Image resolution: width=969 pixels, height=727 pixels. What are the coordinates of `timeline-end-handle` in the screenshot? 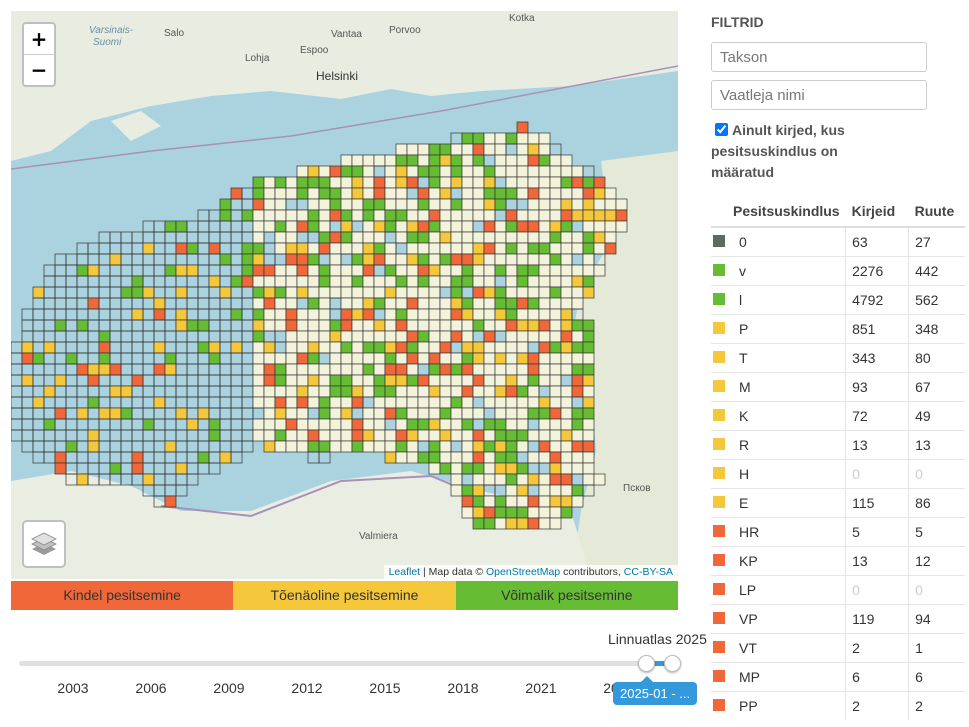 It's located at (672, 663).